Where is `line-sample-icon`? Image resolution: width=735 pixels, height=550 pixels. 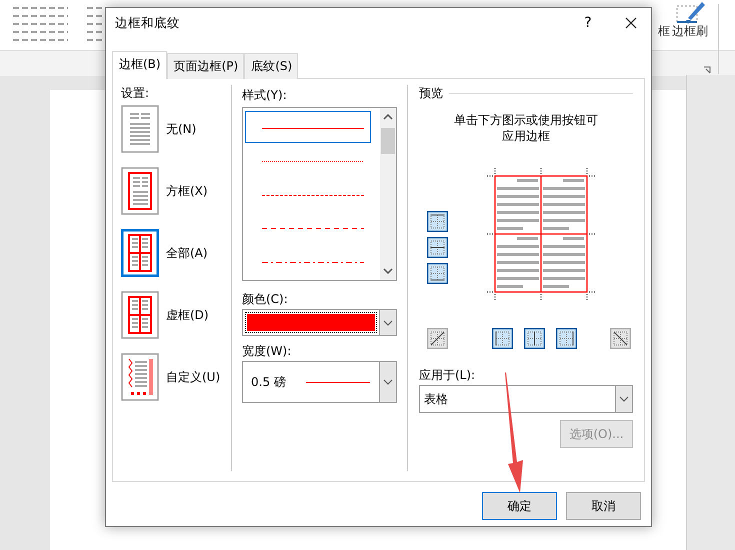
line-sample-icon is located at coordinates (338, 382).